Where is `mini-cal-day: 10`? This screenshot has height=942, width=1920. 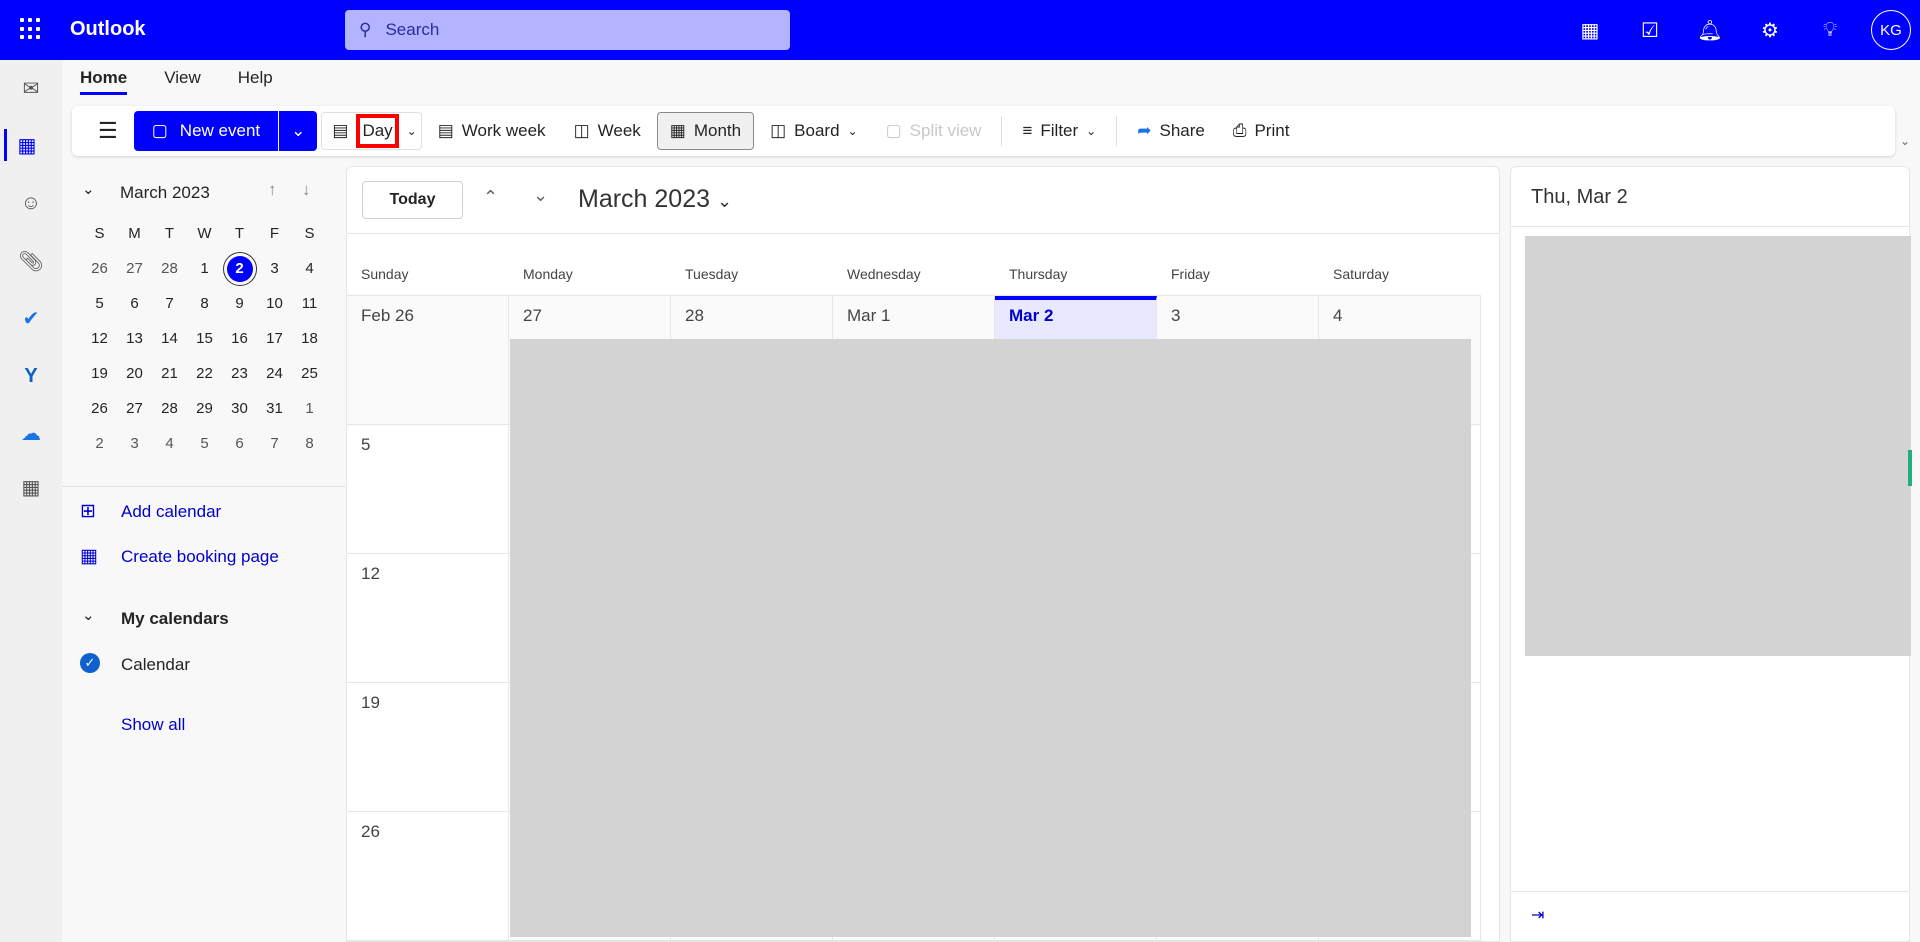 mini-cal-day: 10 is located at coordinates (274, 303).